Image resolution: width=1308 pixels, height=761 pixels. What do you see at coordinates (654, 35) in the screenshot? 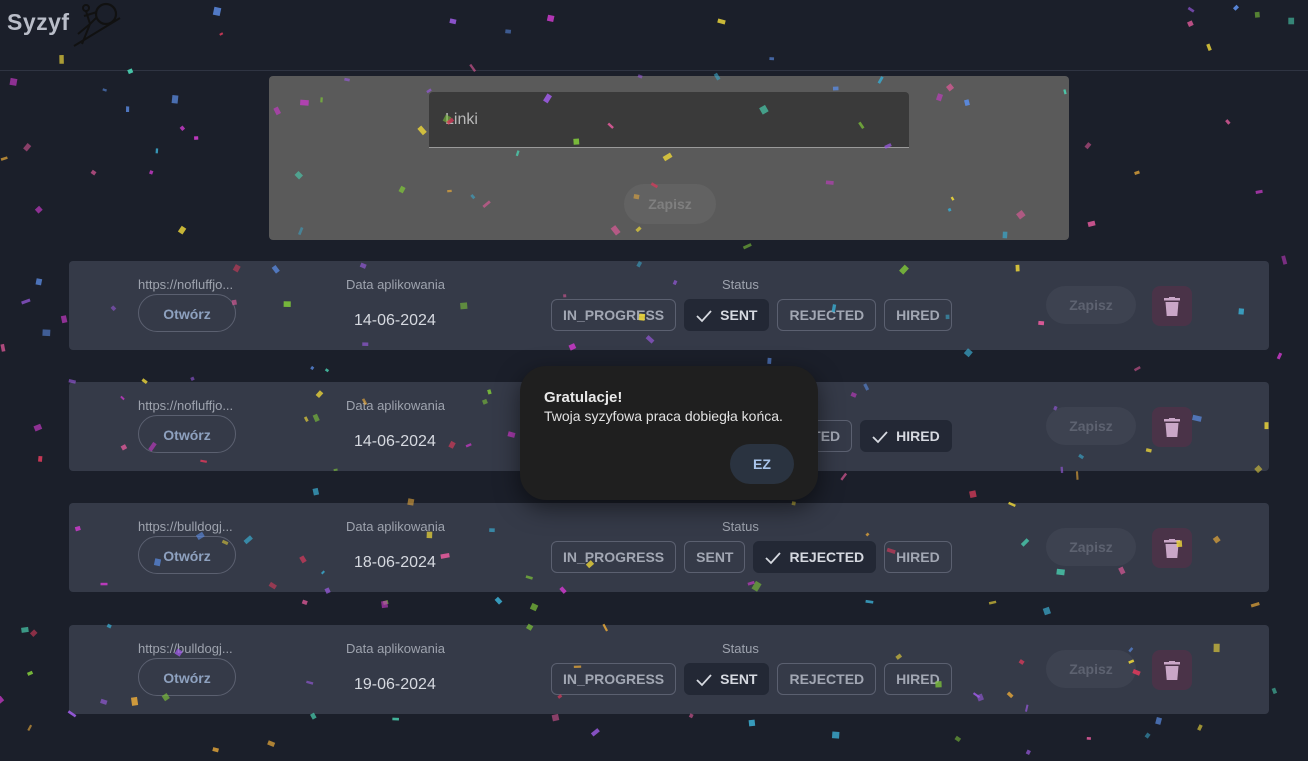
I see `top-bar: Syzyf` at bounding box center [654, 35].